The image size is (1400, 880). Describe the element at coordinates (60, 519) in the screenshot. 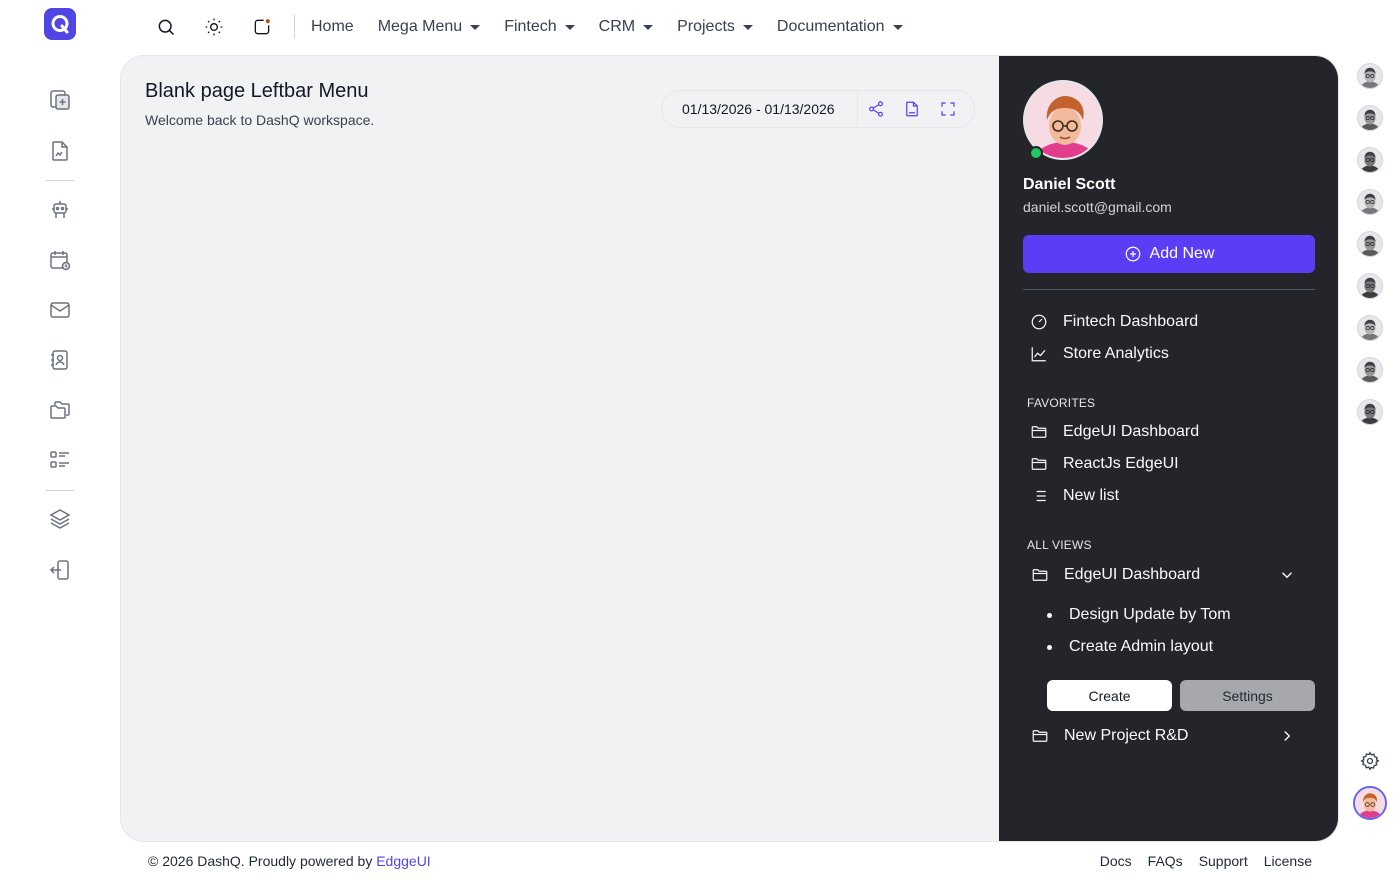

I see `layers-icon` at that location.